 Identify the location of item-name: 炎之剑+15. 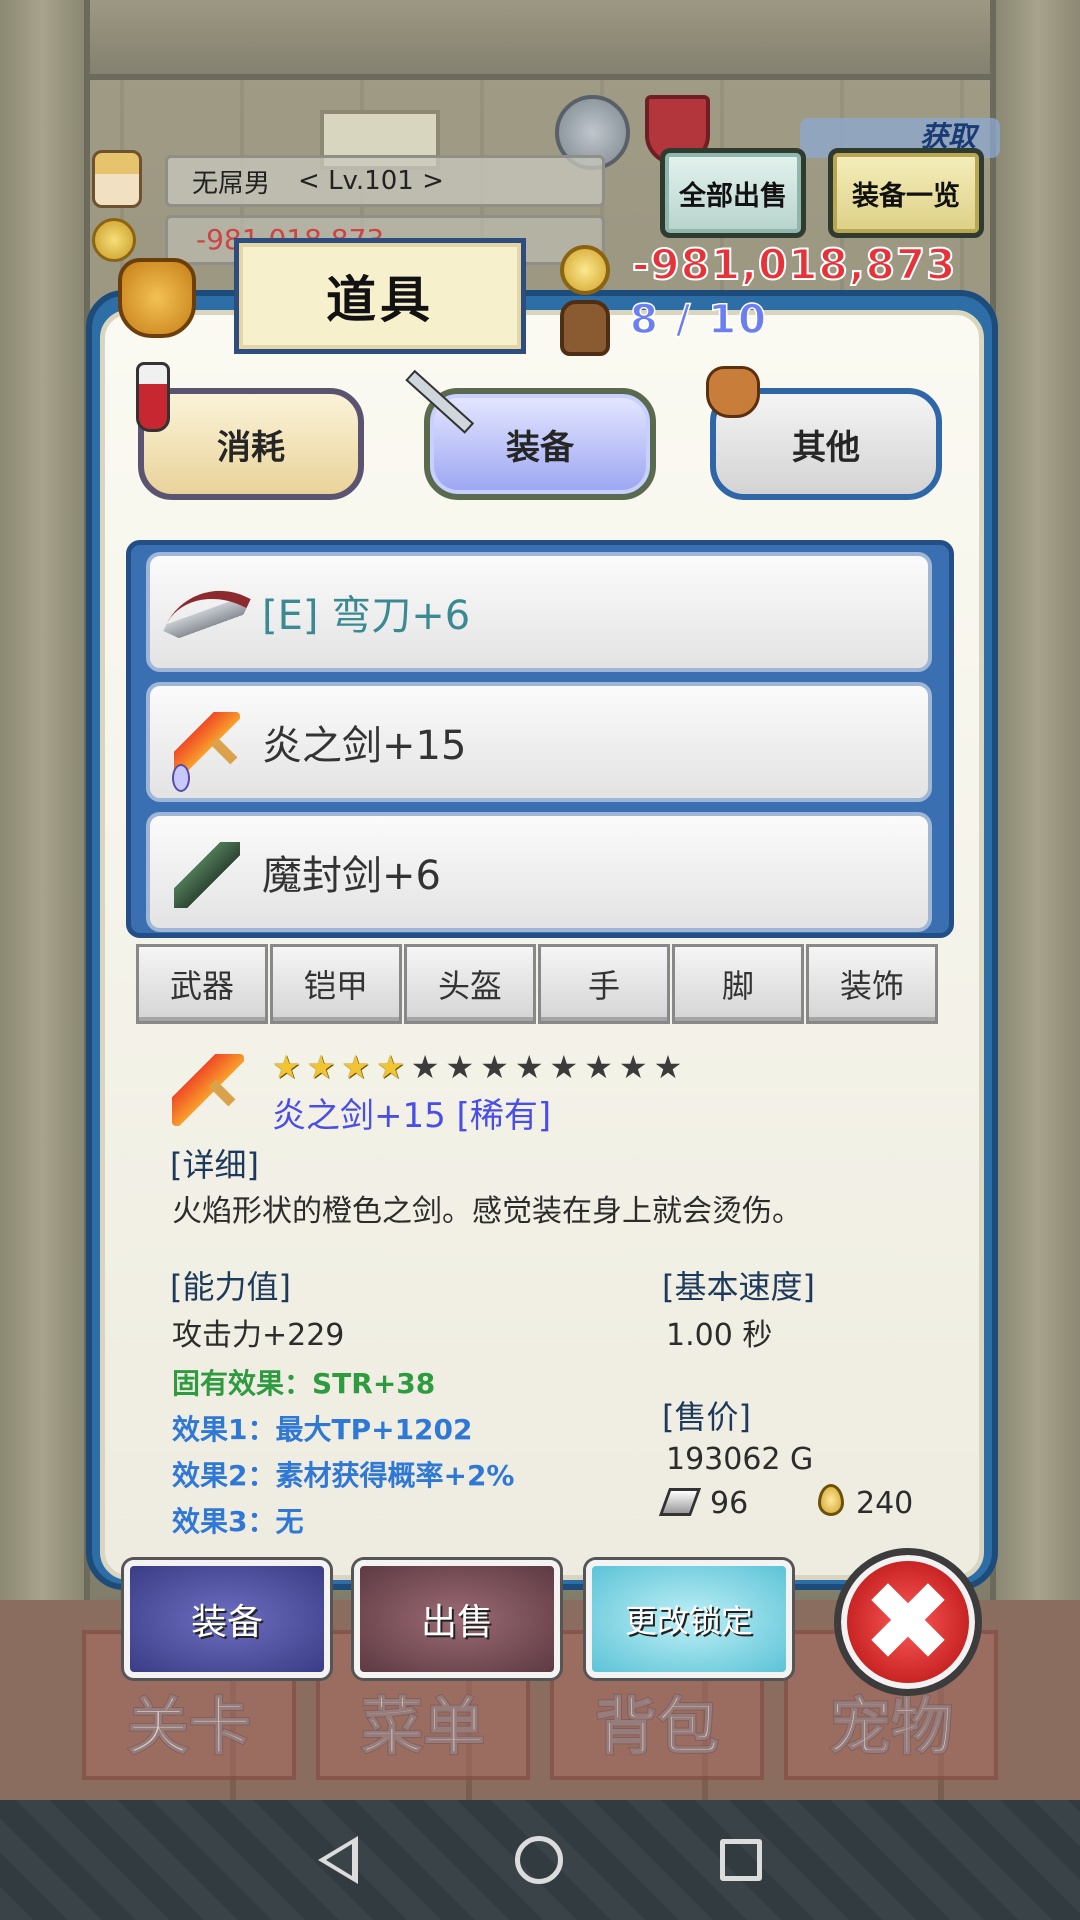
(364, 746).